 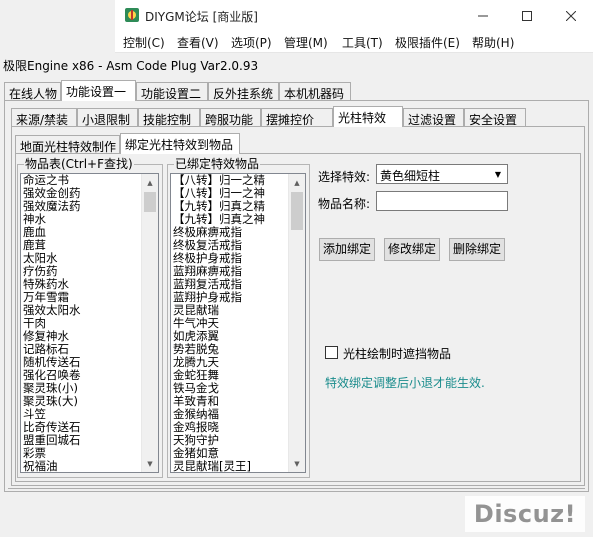 I want to click on tab-source-ban: 来源/禁装, so click(x=44, y=117).